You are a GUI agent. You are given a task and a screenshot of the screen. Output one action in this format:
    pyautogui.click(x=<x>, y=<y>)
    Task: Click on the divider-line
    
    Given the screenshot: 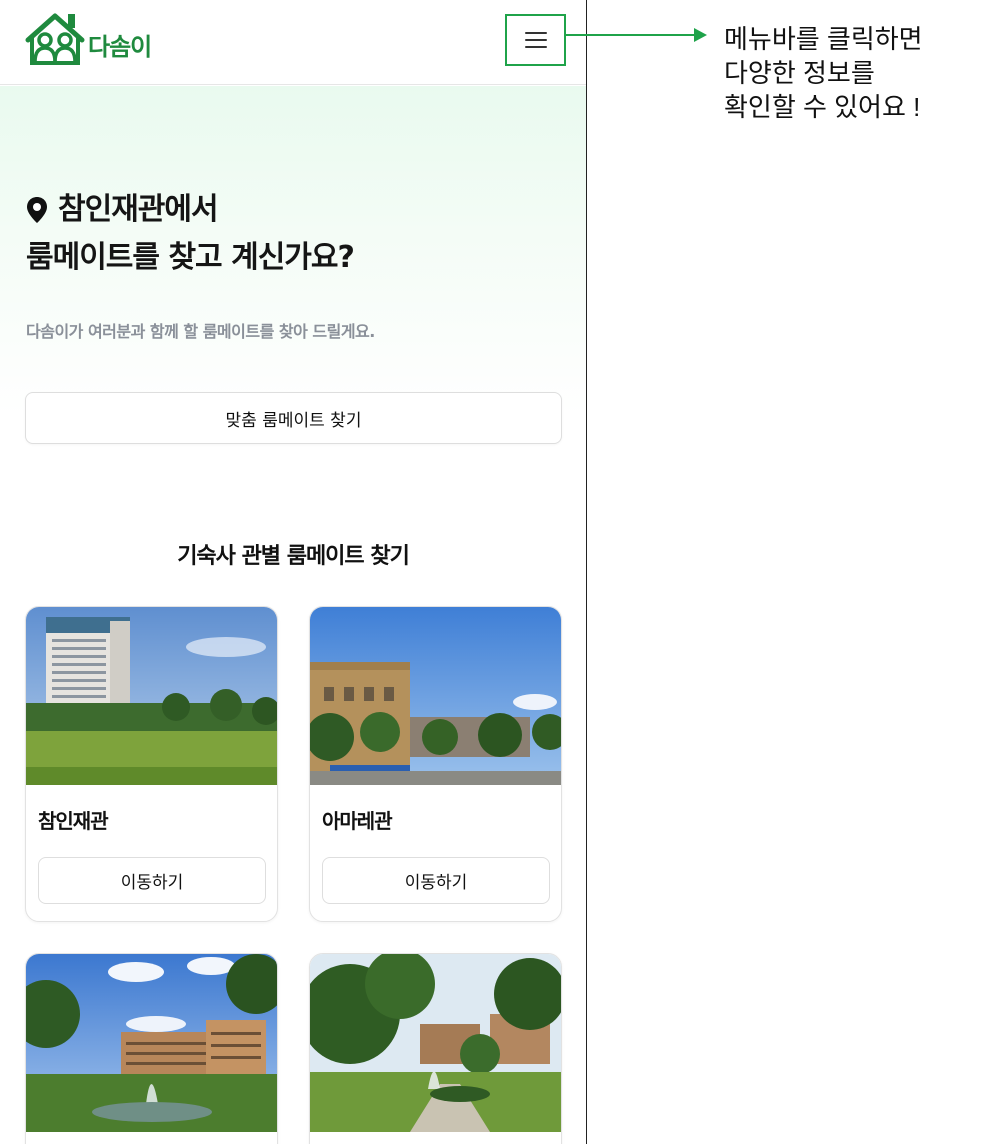 What is the action you would take?
    pyautogui.click(x=586, y=572)
    